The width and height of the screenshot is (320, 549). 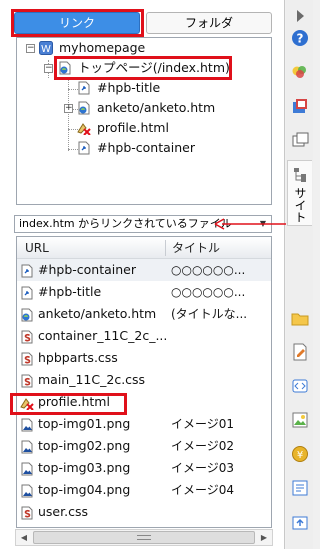 What do you see at coordinates (84, 445) in the screenshot?
I see `row-url: top-img02.png` at bounding box center [84, 445].